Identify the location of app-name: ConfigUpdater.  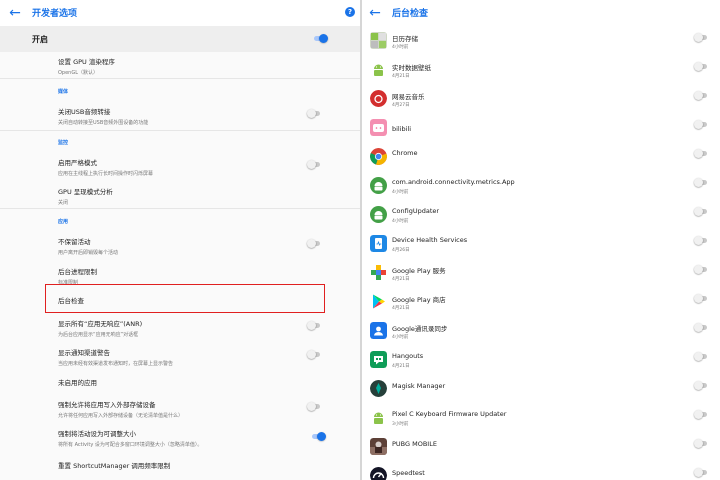
(416, 211).